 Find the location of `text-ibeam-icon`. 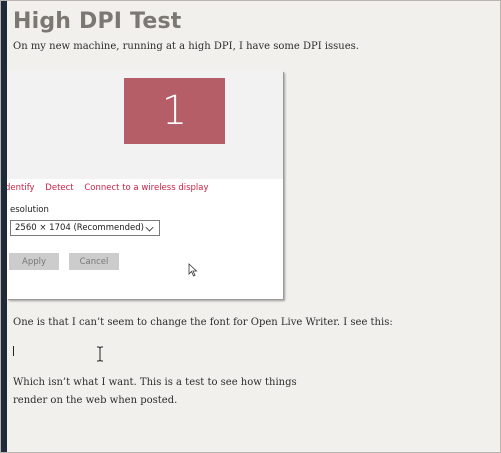

text-ibeam-icon is located at coordinates (100, 354).